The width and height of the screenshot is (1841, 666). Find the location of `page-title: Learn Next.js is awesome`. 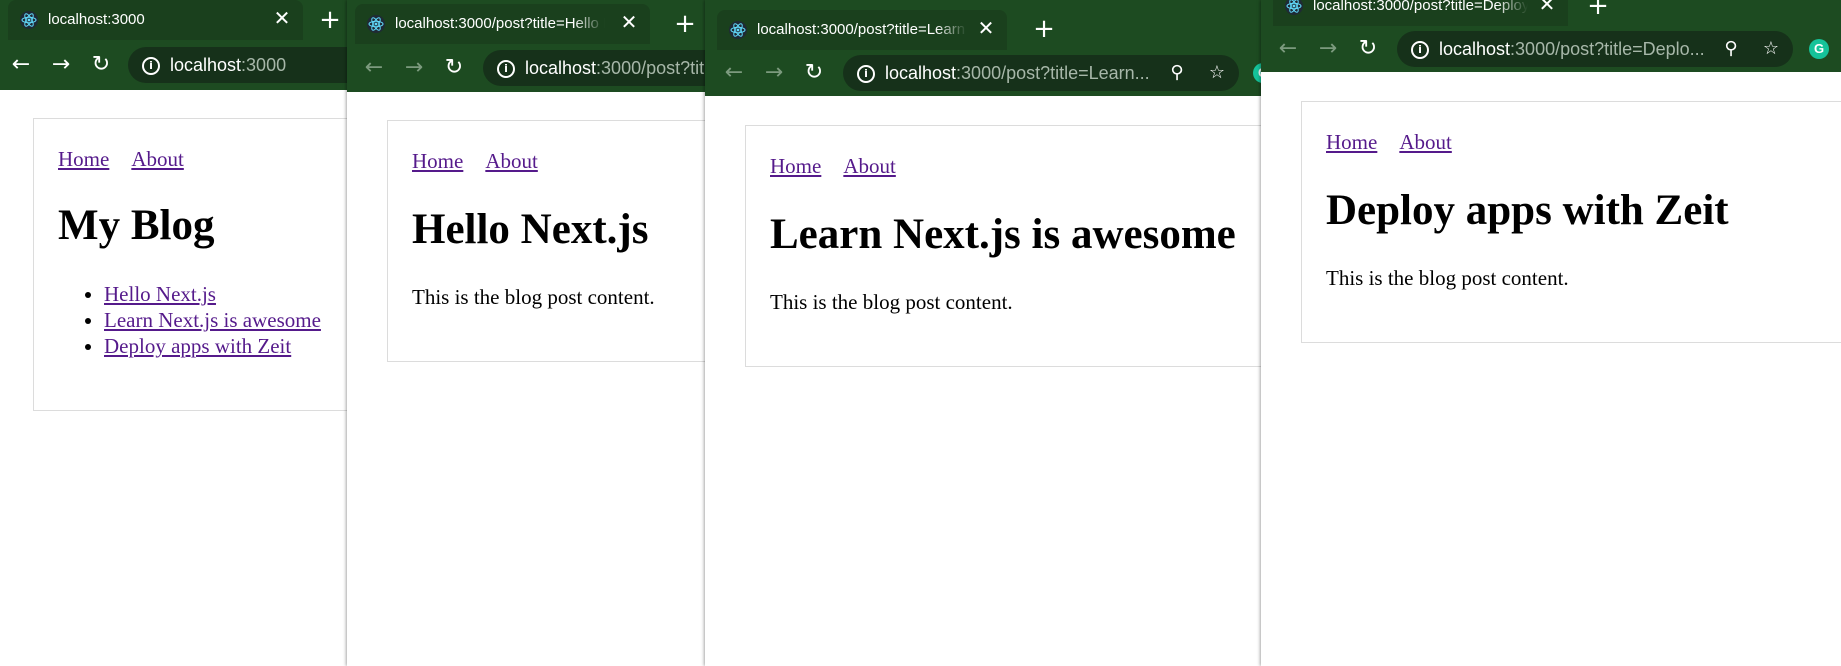

page-title: Learn Next.js is awesome is located at coordinates (1003, 234).